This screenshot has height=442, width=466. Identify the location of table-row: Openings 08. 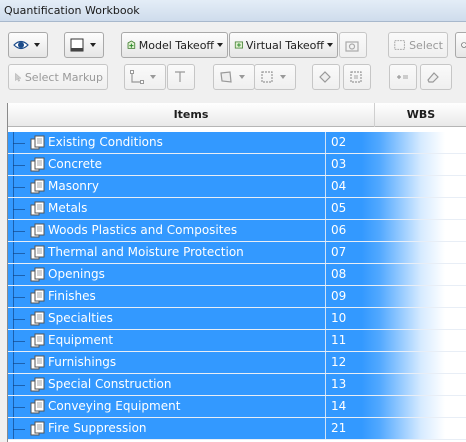
(237, 275).